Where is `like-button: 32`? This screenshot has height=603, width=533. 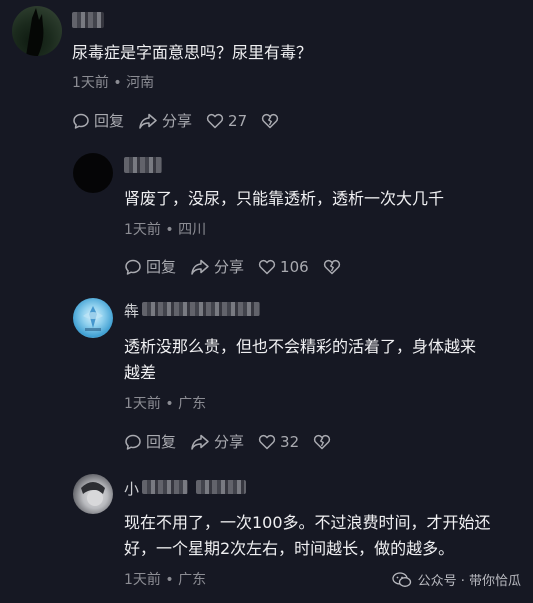 like-button: 32 is located at coordinates (278, 442).